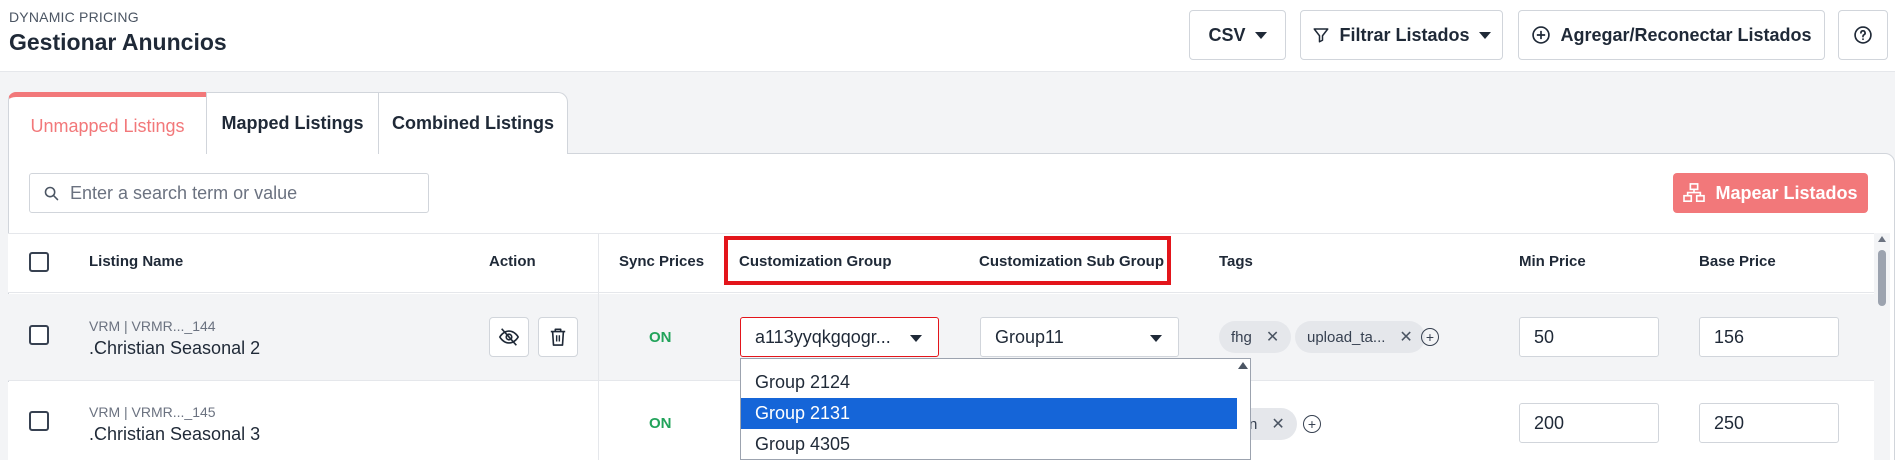 The width and height of the screenshot is (1895, 460). I want to click on column-header-listing-name: Listing Name, so click(136, 261).